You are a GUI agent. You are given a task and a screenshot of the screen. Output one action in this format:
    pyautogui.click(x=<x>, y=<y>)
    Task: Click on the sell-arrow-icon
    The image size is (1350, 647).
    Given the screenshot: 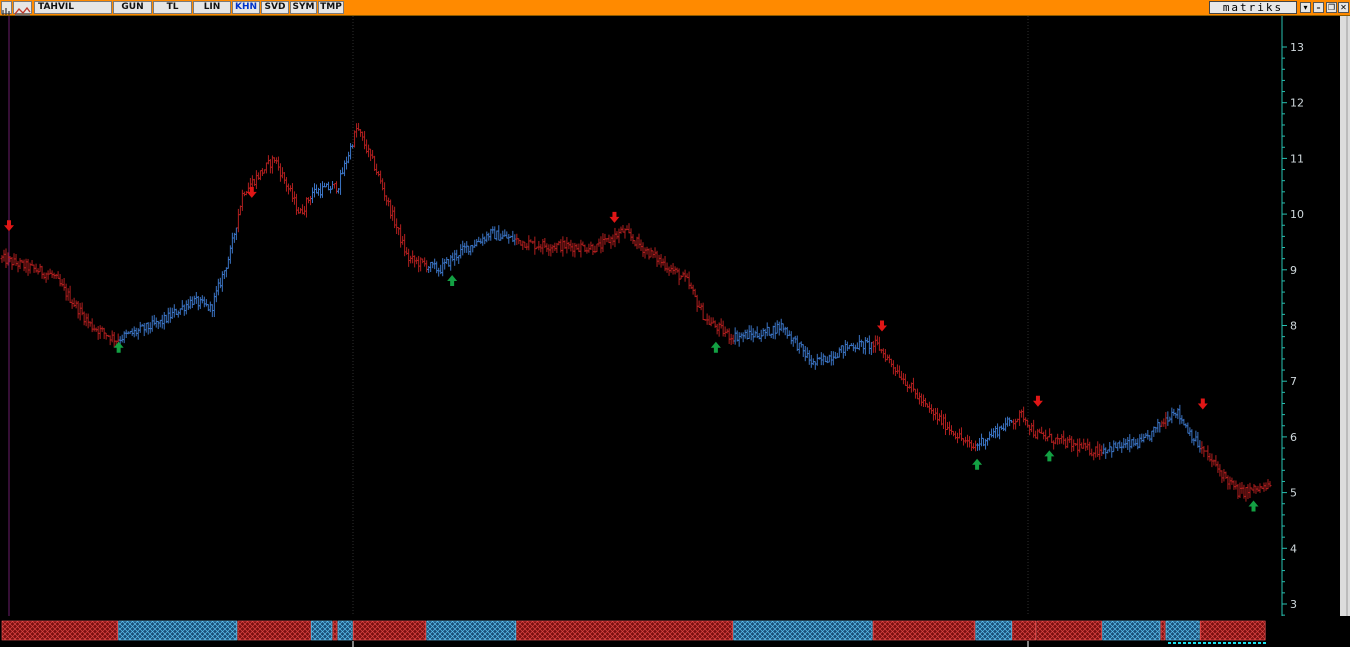 What is the action you would take?
    pyautogui.click(x=1202, y=404)
    